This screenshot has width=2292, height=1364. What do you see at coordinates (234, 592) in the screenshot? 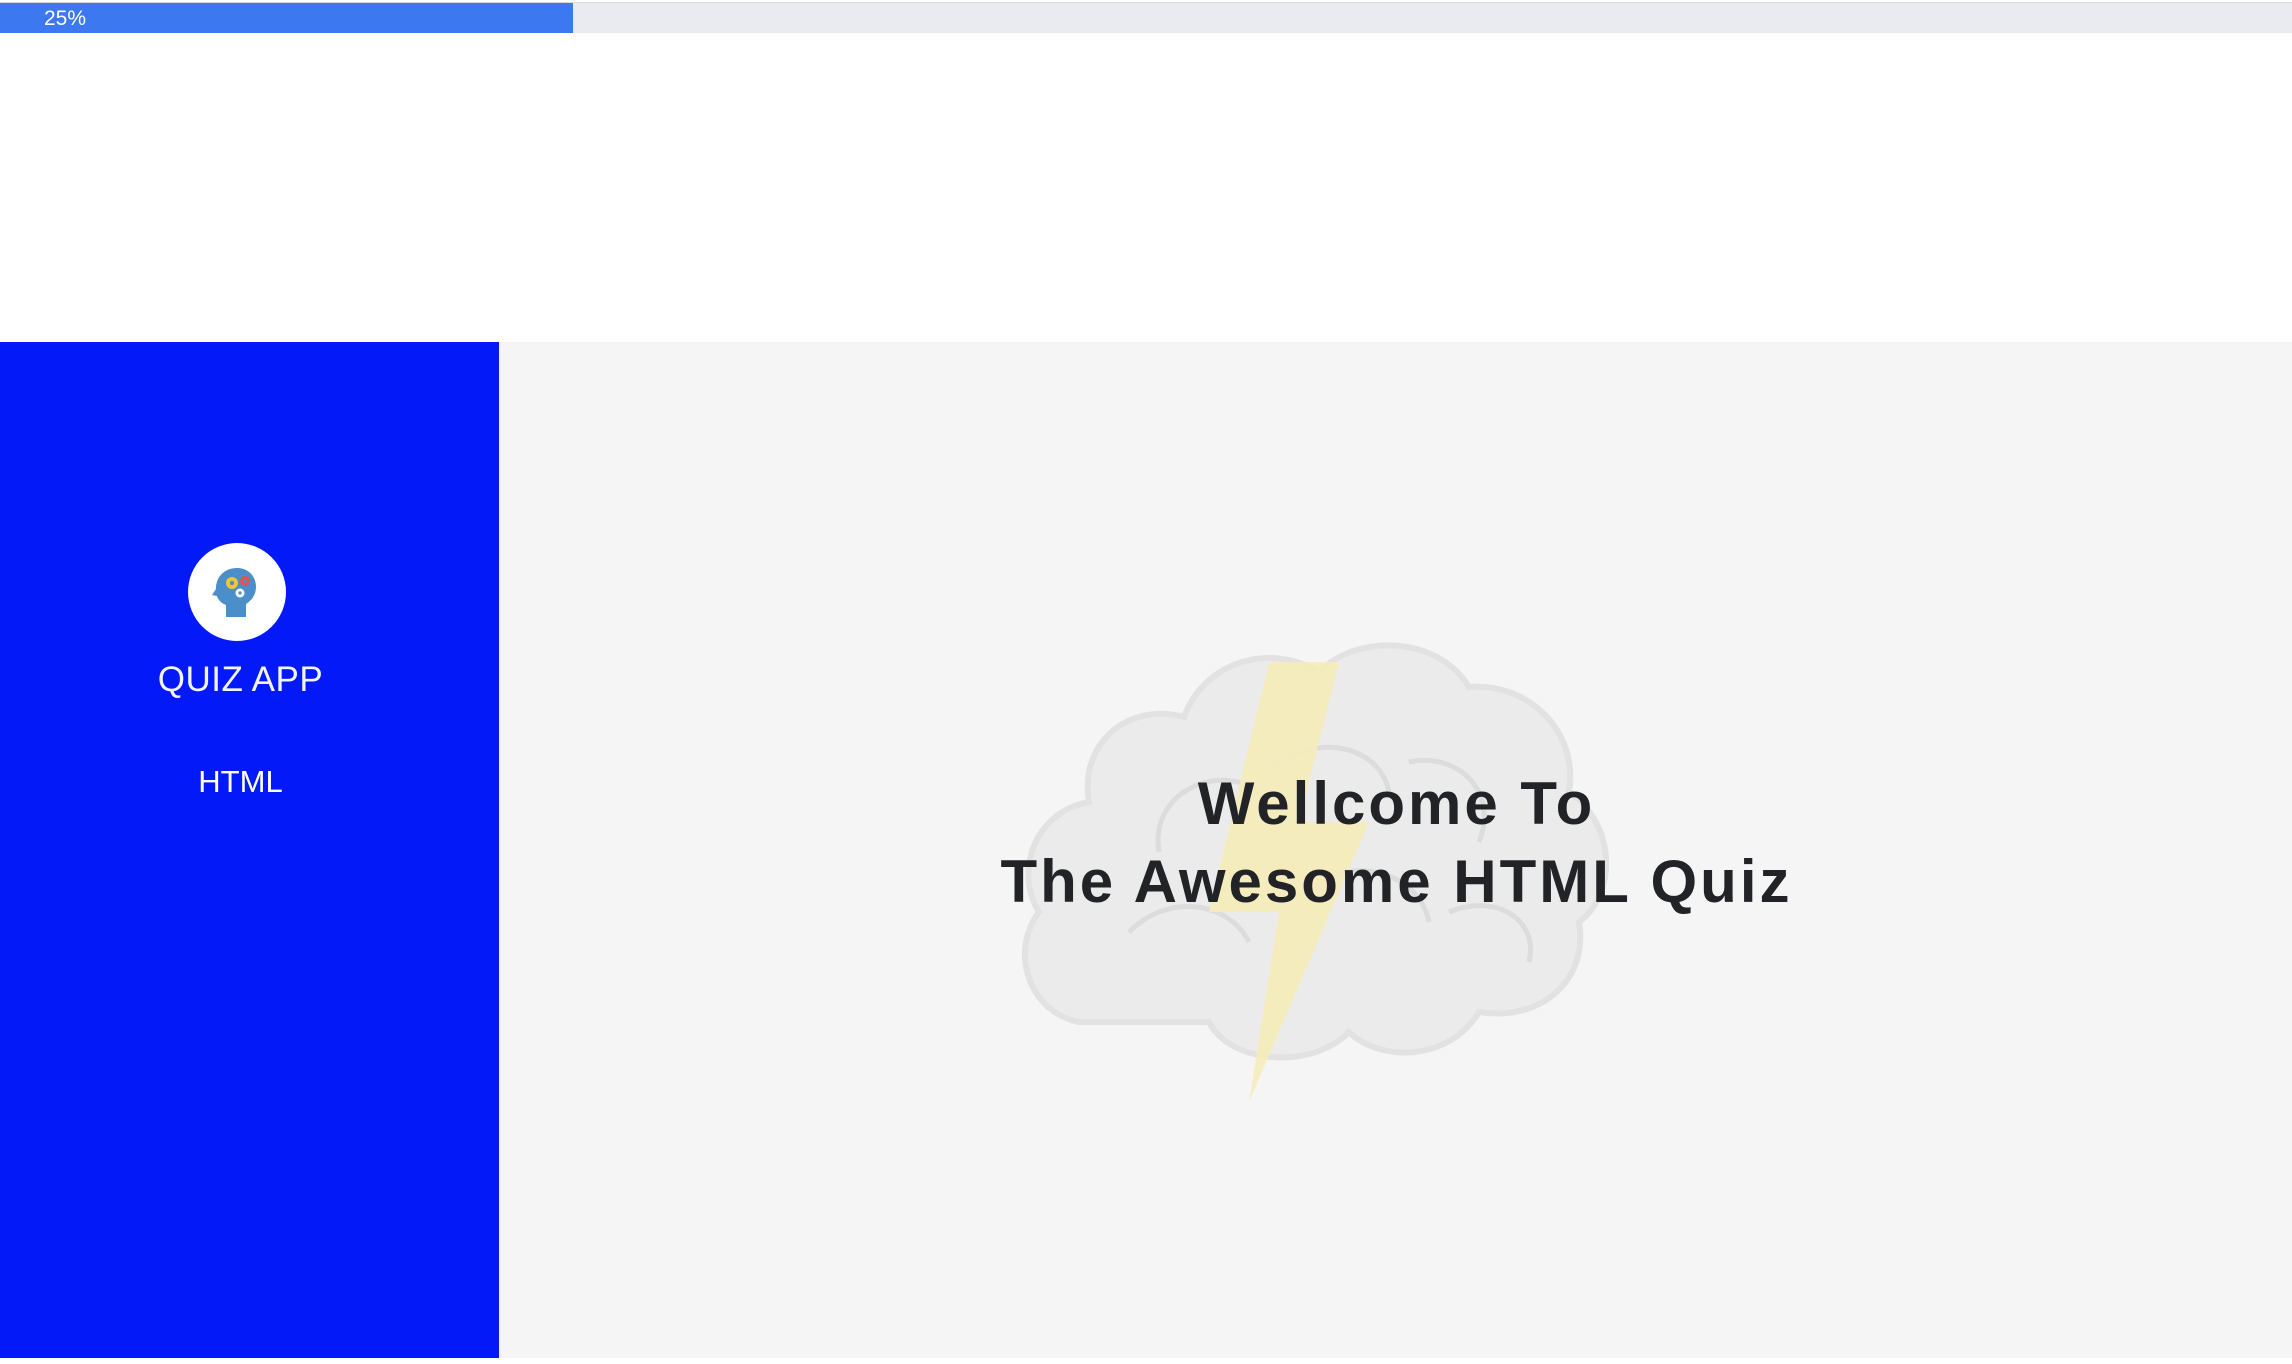
I see `brain-head-icon` at bounding box center [234, 592].